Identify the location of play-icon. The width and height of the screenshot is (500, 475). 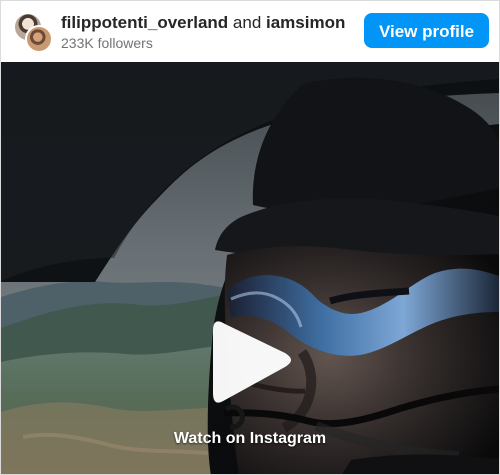
(252, 362).